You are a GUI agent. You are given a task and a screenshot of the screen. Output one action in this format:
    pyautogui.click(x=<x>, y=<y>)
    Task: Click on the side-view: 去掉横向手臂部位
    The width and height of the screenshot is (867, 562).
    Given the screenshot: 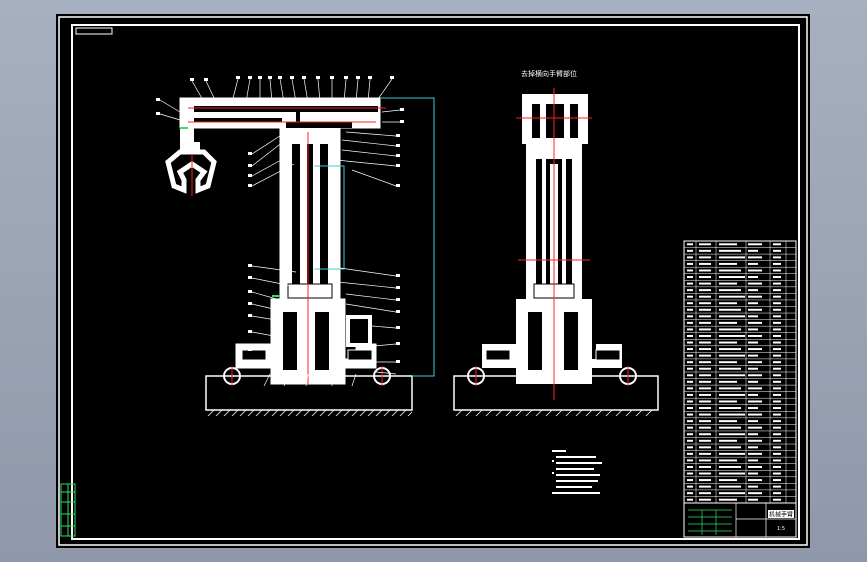 What is the action you would take?
    pyautogui.click(x=556, y=243)
    